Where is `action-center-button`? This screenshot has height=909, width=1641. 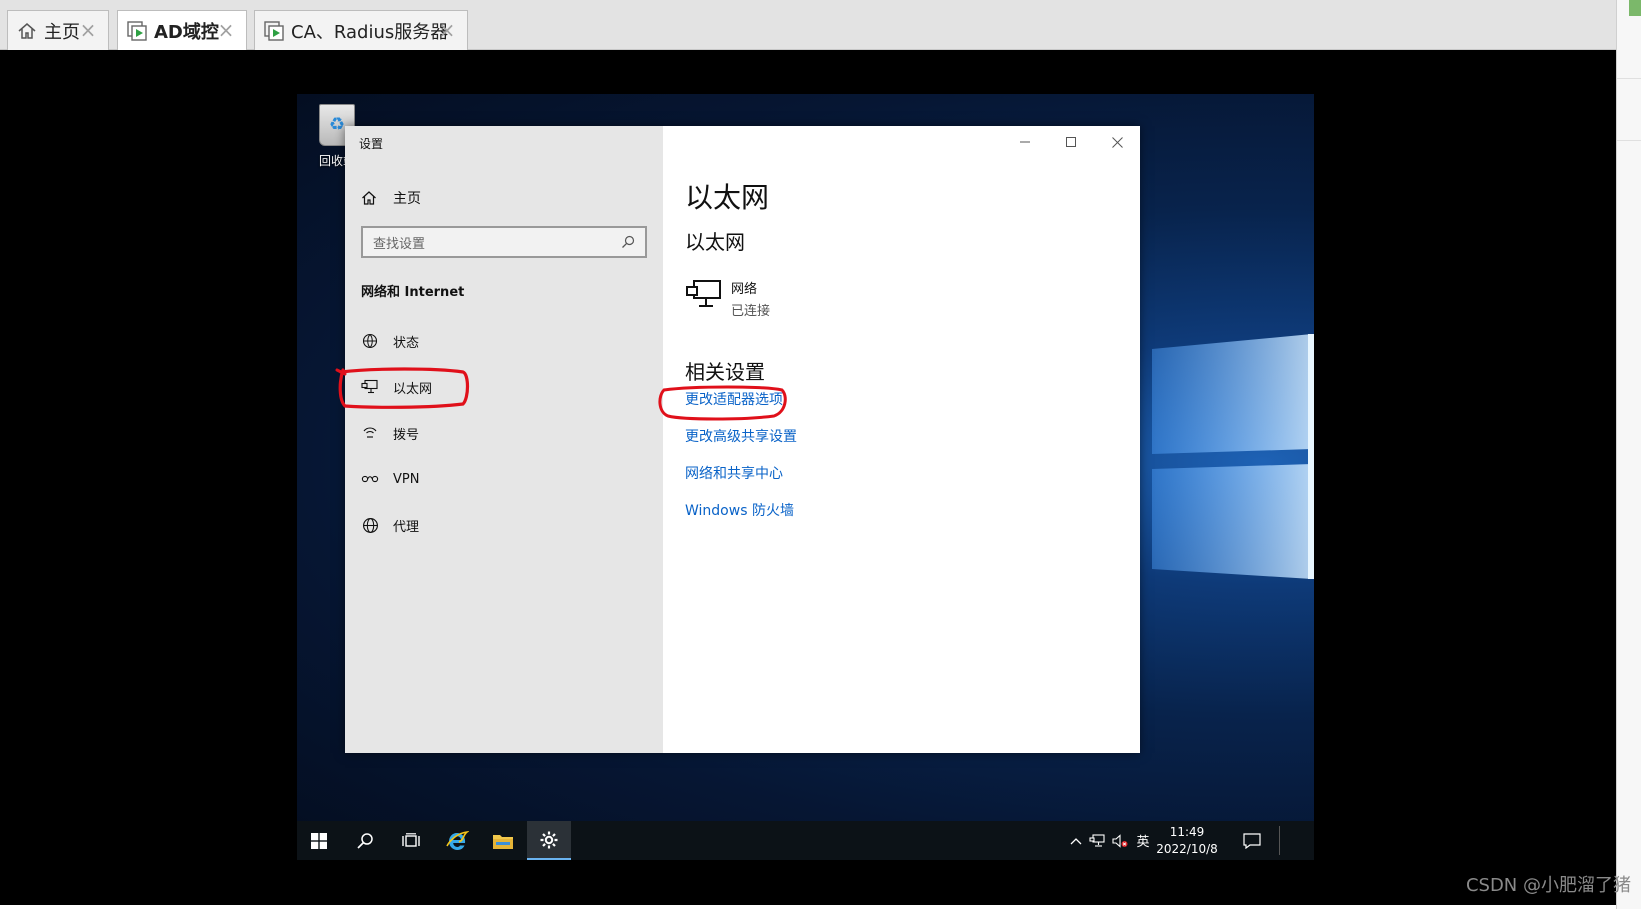 action-center-button is located at coordinates (1252, 840).